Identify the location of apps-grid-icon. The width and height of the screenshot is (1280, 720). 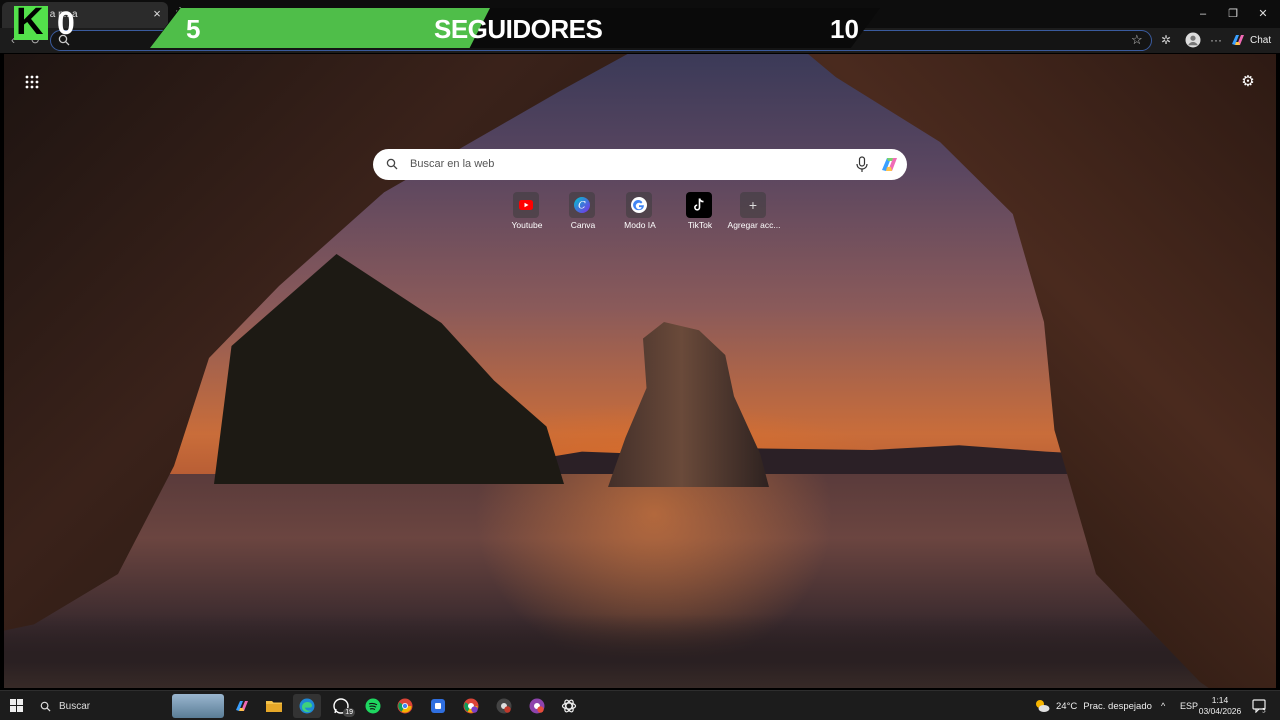
(32, 82).